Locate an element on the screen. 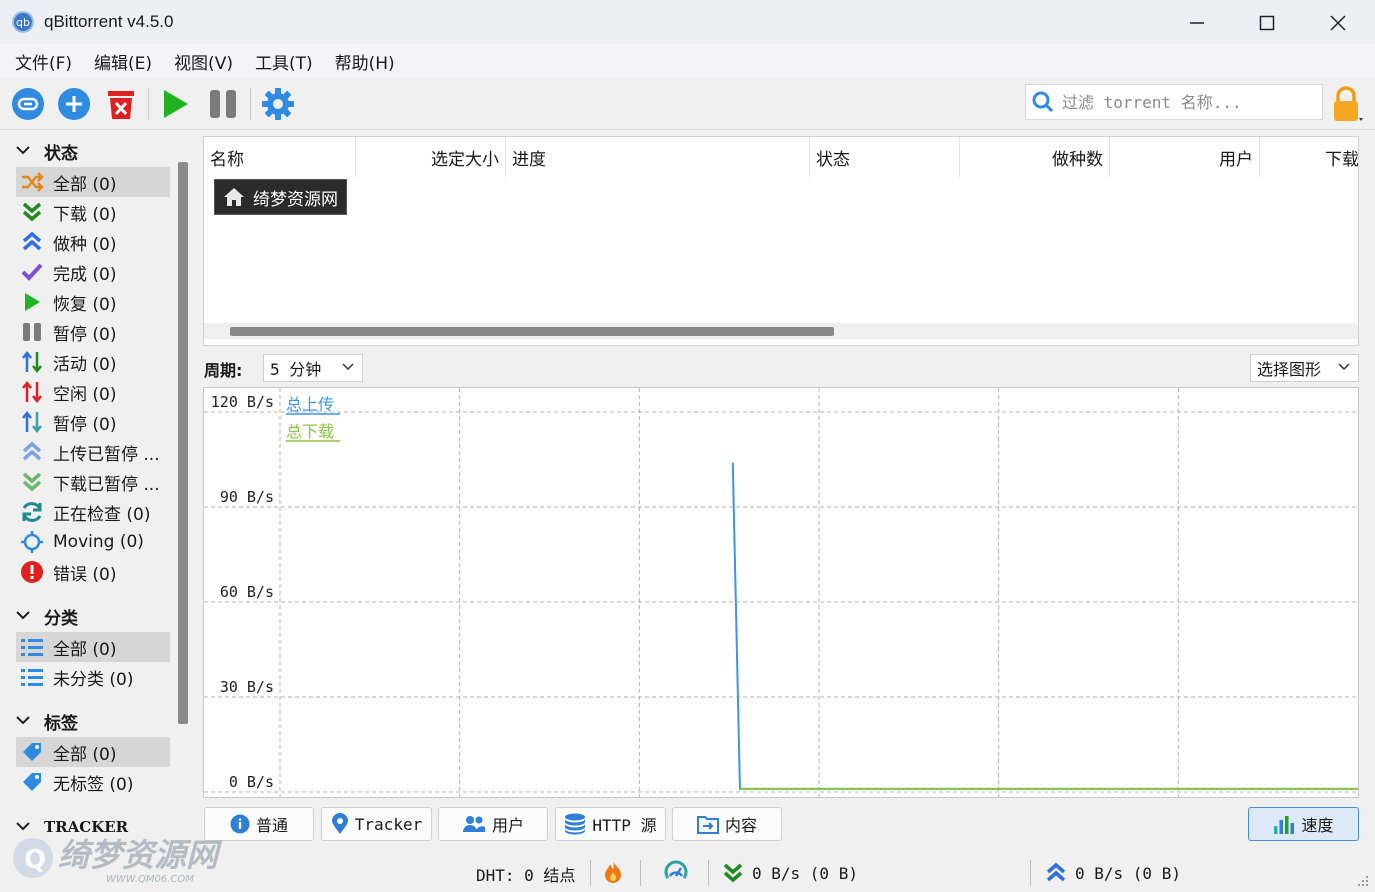 The image size is (1375, 892). menu-help: 帮助(H) is located at coordinates (365, 61).